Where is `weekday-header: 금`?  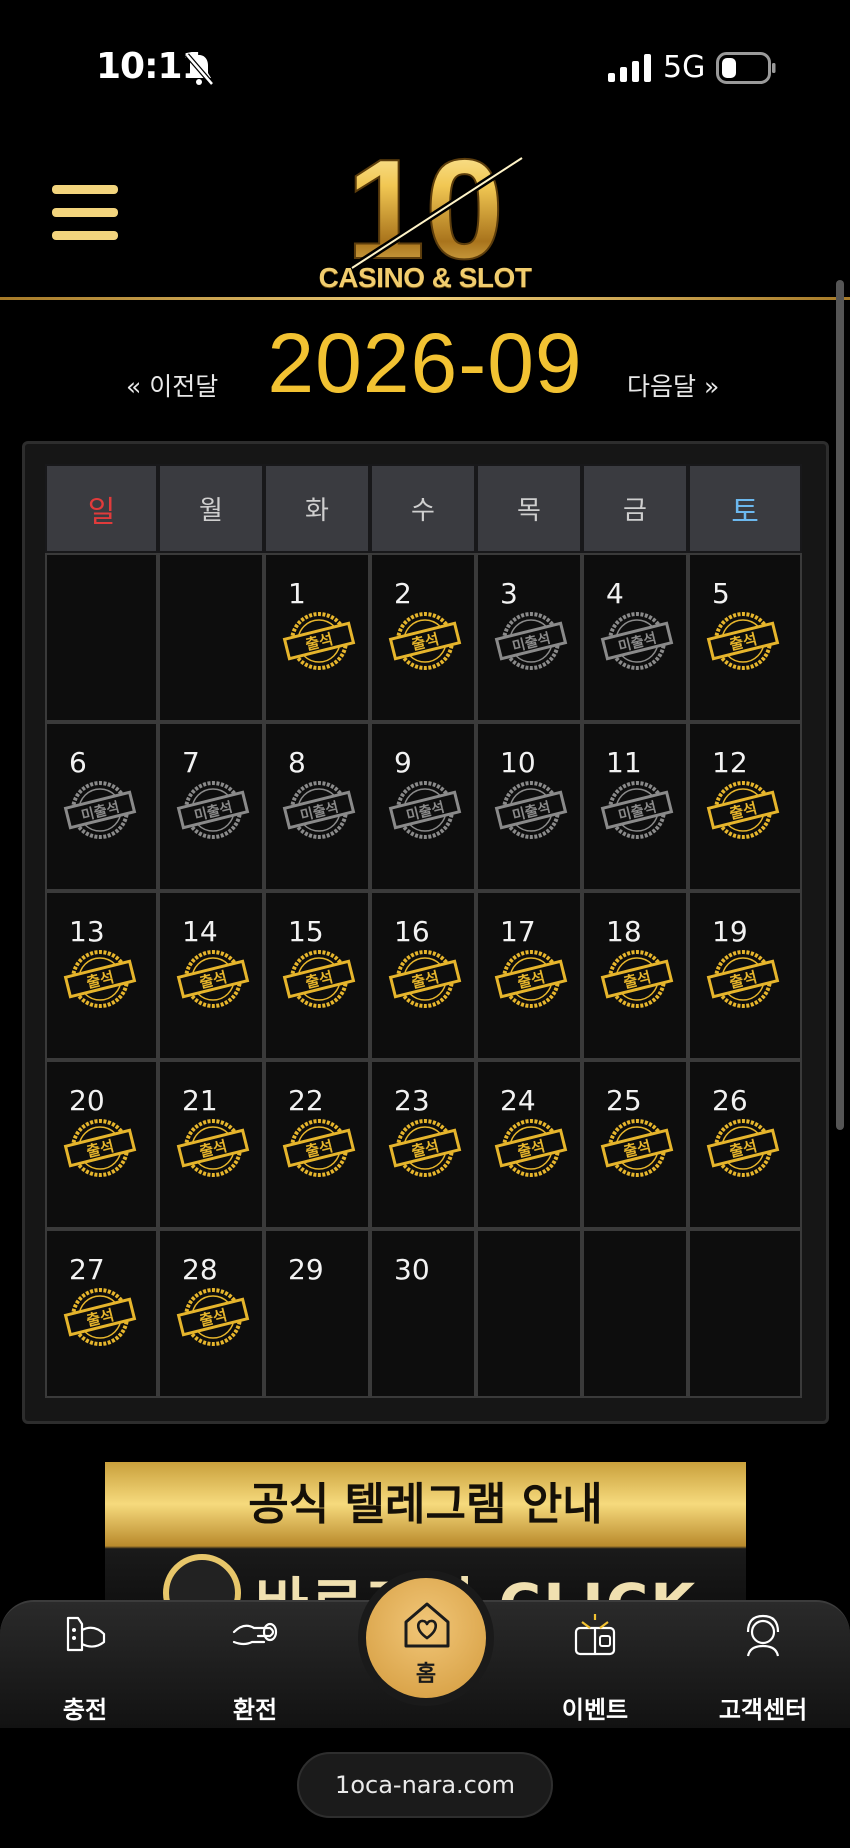
weekday-header: 금 is located at coordinates (635, 508).